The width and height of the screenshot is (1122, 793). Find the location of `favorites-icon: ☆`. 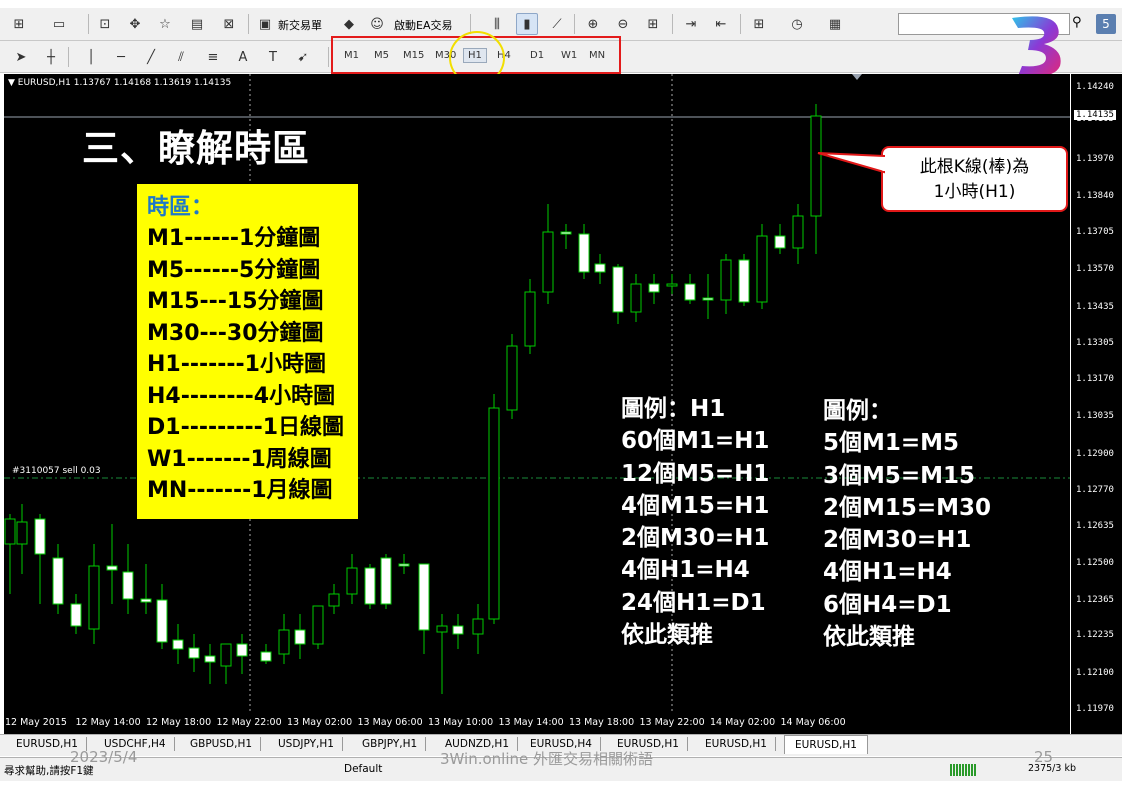

favorites-icon: ☆ is located at coordinates (165, 24).